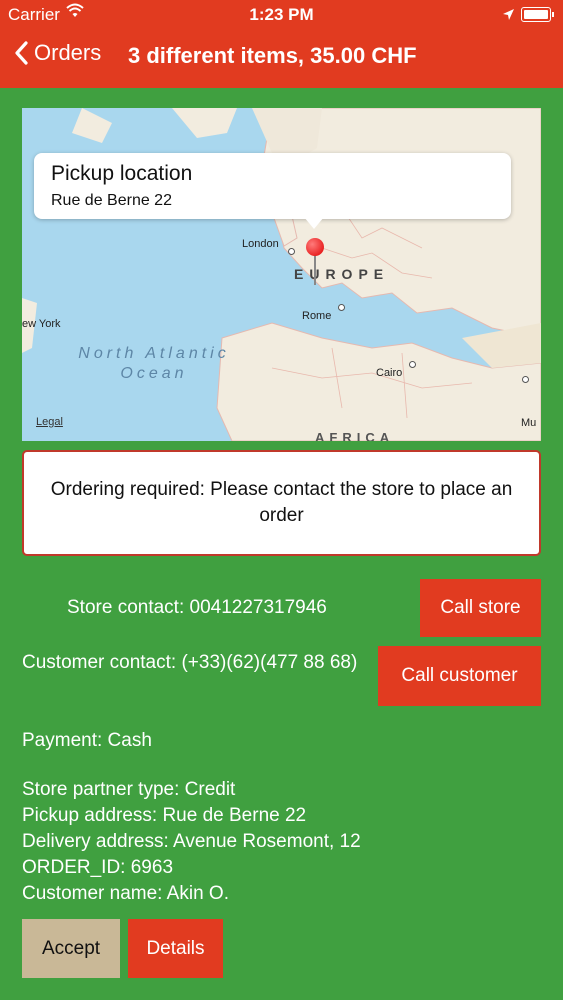 This screenshot has width=563, height=1000. I want to click on delivery-address: Delivery address: Avenue Rosemont, 12, so click(191, 841).